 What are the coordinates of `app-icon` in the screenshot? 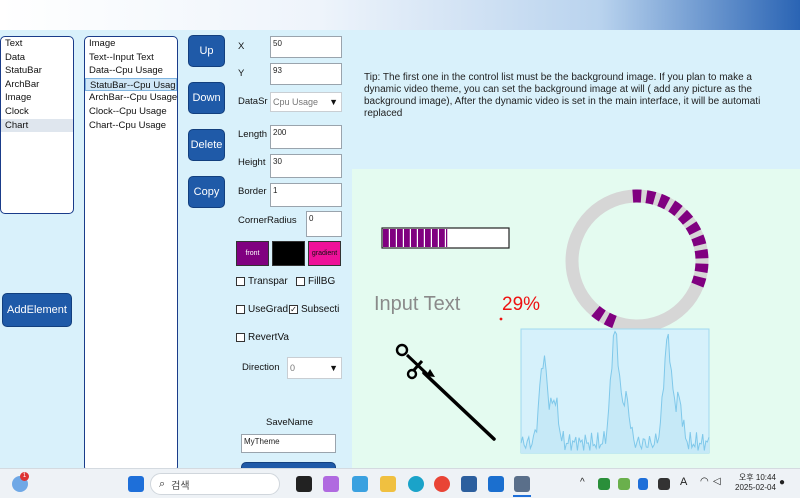 It's located at (522, 484).